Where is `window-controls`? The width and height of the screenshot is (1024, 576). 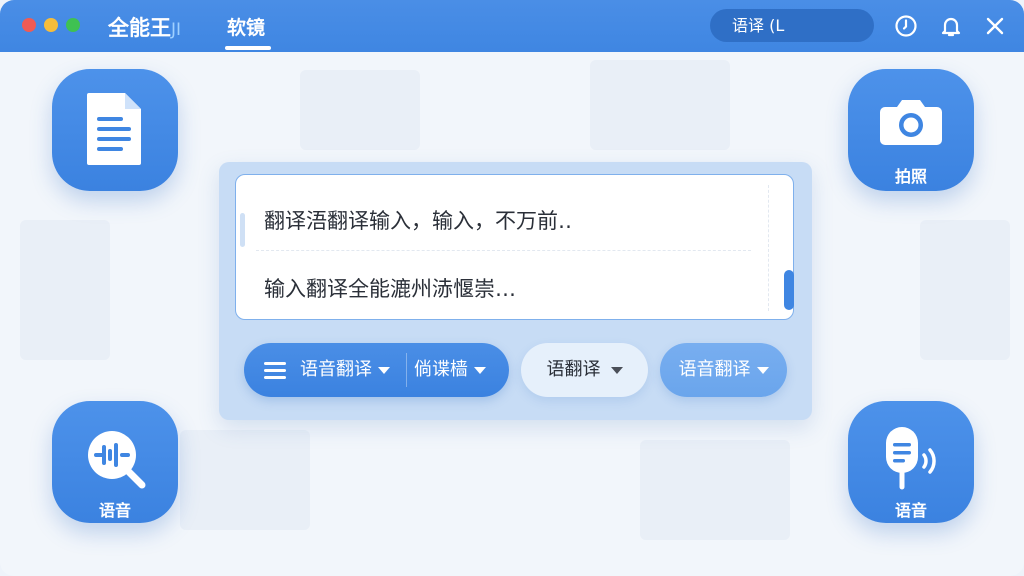
window-controls is located at coordinates (51, 25).